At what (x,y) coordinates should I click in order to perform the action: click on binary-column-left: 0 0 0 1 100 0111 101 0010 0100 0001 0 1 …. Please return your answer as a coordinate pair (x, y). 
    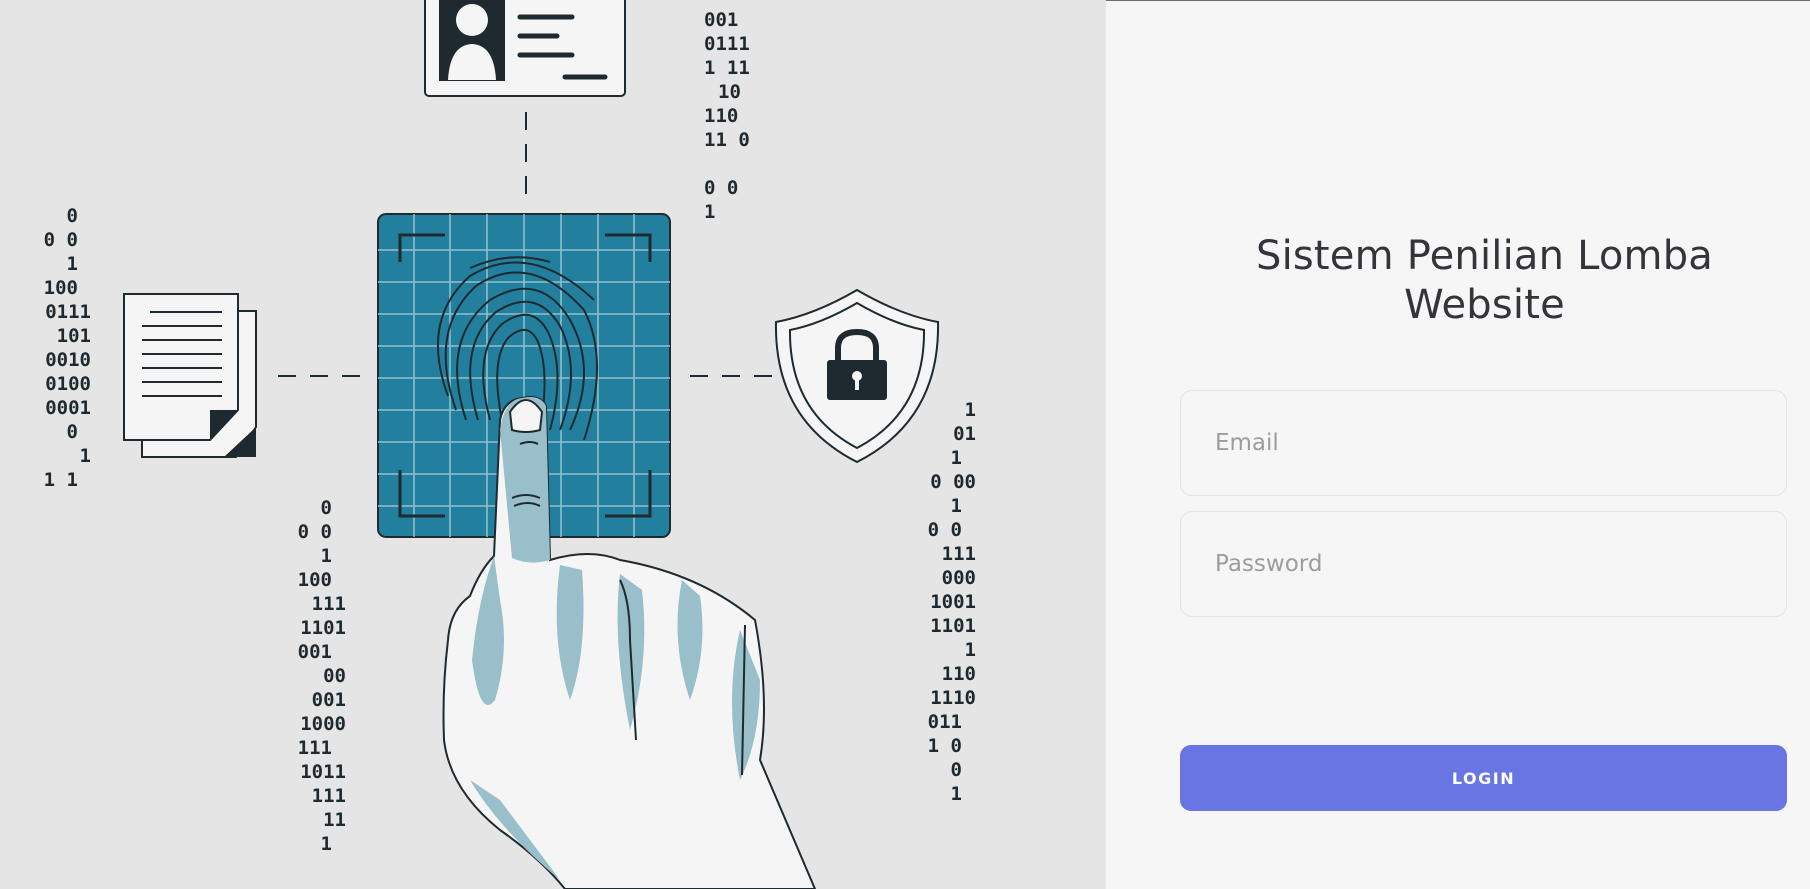
    Looking at the image, I should click on (67, 348).